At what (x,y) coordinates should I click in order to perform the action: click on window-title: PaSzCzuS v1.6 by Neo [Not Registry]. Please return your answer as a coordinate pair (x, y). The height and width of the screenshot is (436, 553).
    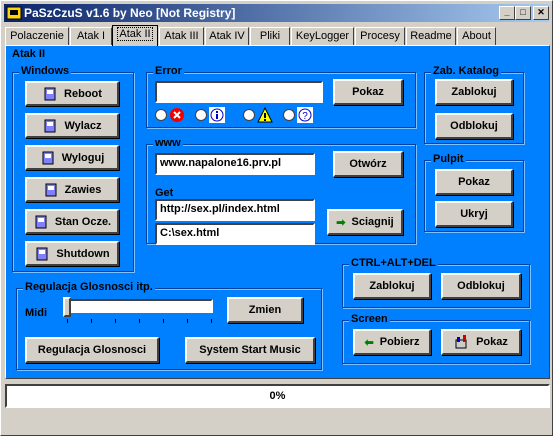
    Looking at the image, I should click on (130, 13).